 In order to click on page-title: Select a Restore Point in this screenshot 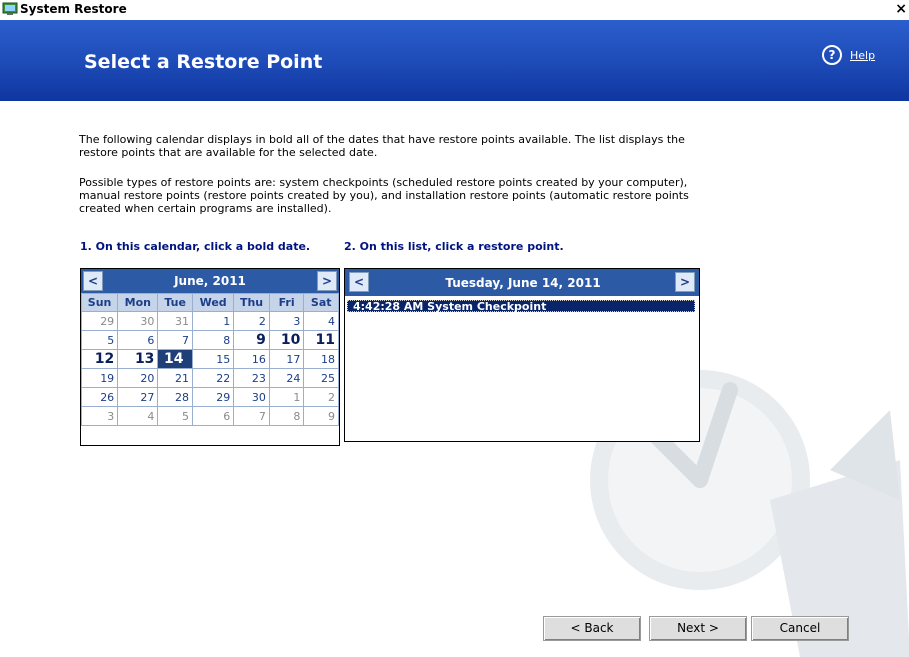, I will do `click(203, 62)`.